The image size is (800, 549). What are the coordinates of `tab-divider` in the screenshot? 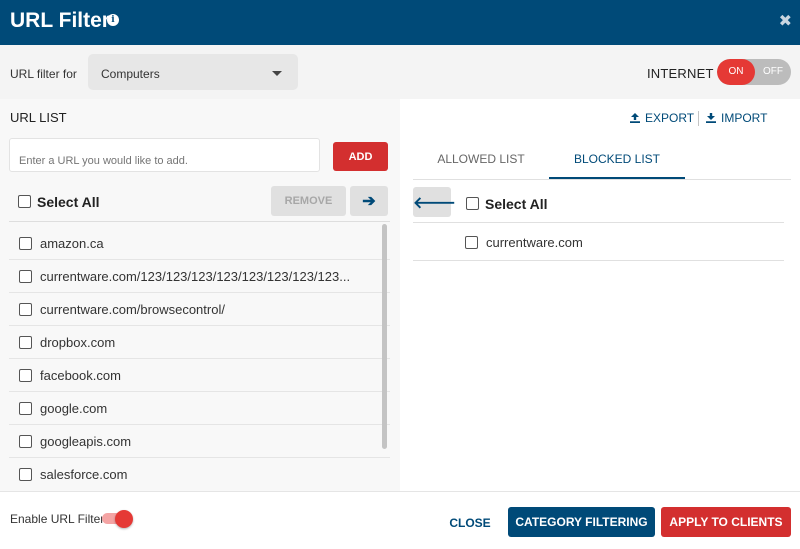 It's located at (602, 179).